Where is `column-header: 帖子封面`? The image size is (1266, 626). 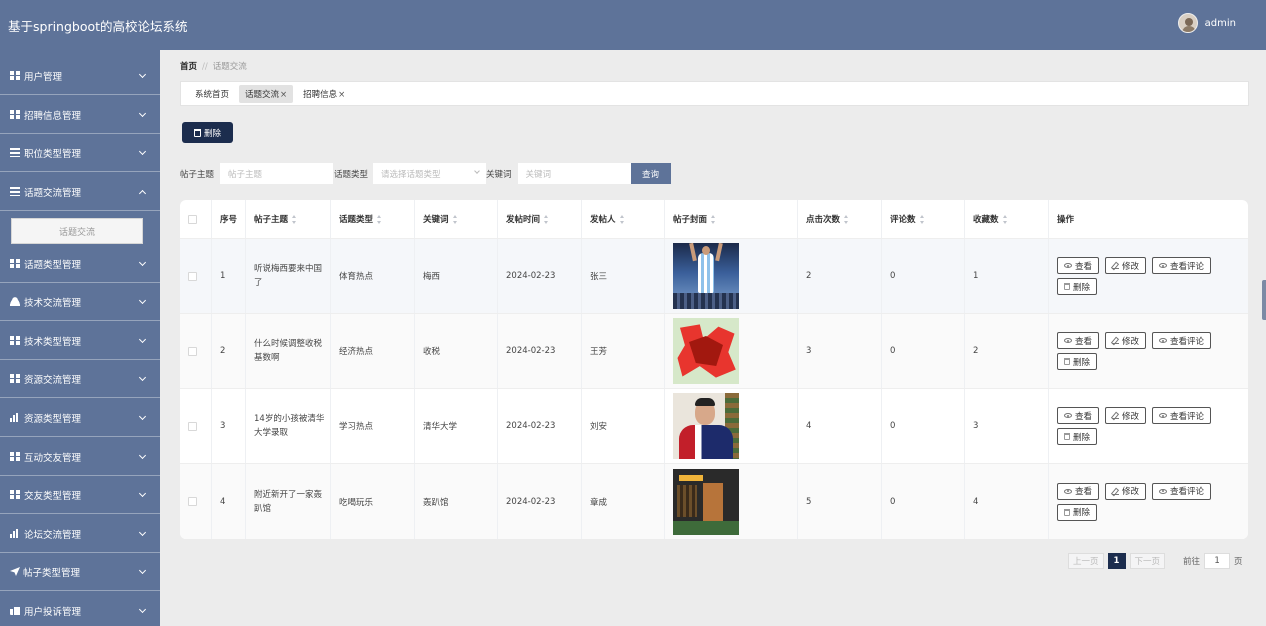
column-header: 帖子封面 is located at coordinates (731, 219).